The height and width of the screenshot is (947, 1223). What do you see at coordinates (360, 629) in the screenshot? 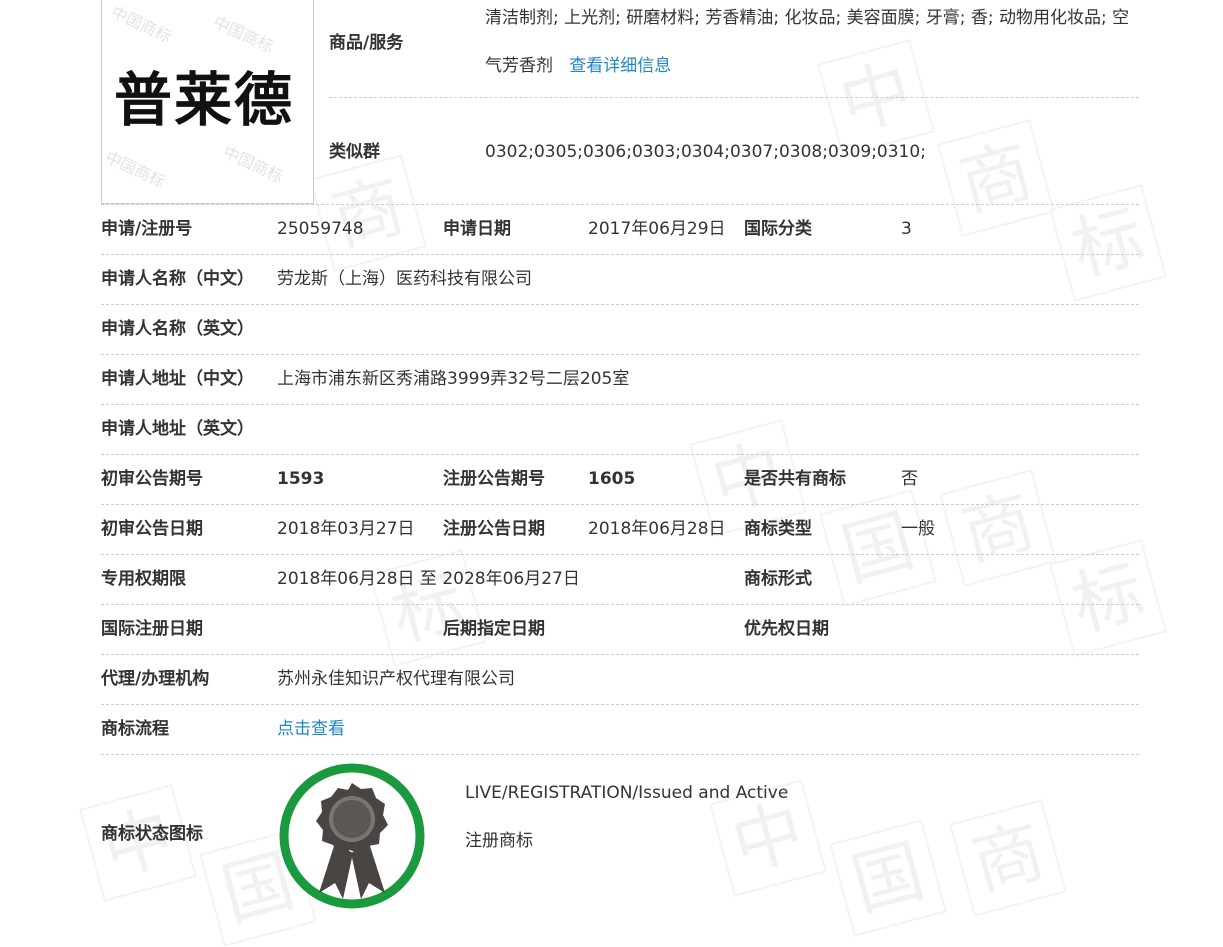
I see `intl-reg-date-value` at bounding box center [360, 629].